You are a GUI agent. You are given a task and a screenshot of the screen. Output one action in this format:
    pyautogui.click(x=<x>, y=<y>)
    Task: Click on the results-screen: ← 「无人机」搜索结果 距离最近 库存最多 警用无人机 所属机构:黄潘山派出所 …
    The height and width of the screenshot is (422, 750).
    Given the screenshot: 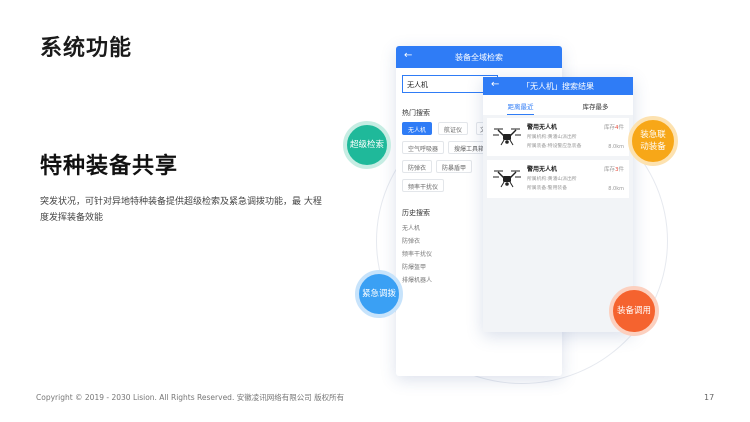 What is the action you would take?
    pyautogui.click(x=558, y=204)
    